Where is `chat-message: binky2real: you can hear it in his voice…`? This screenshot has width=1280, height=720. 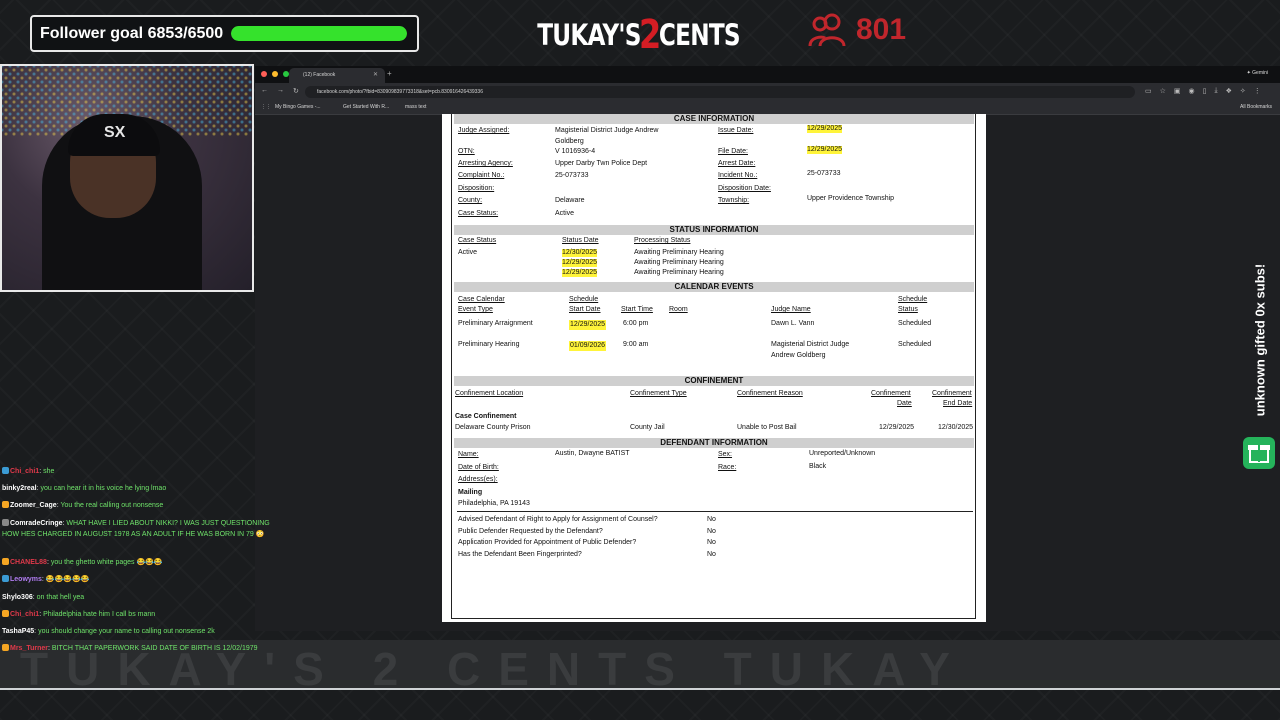
chat-message: binky2real: you can hear it in his voice… is located at coordinates (141, 488).